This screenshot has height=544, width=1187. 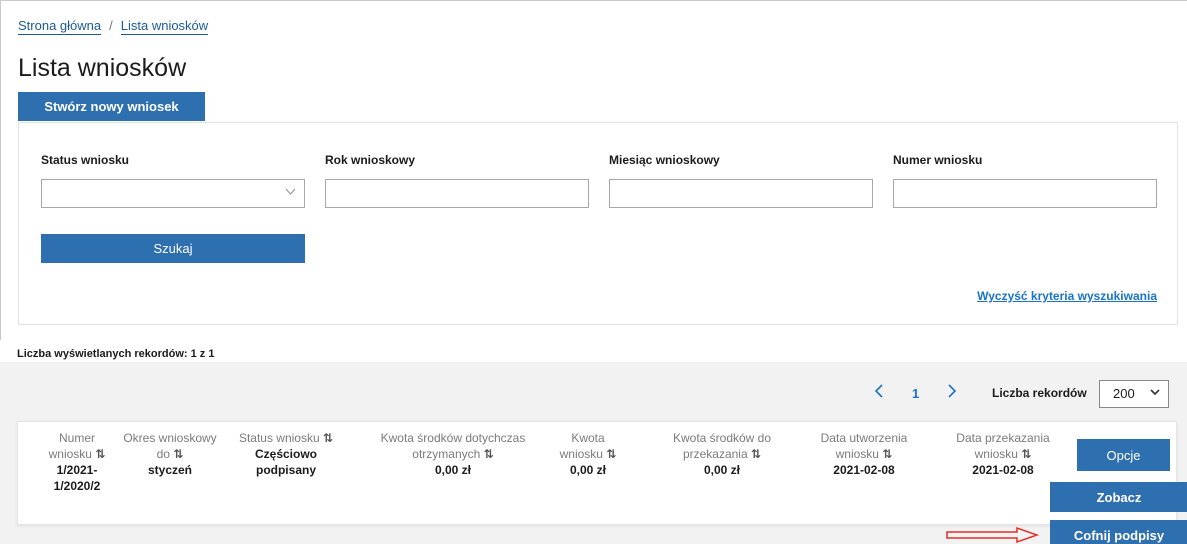 I want to click on col-header: Kwota środków do przekazania ⇅, so click(x=722, y=446).